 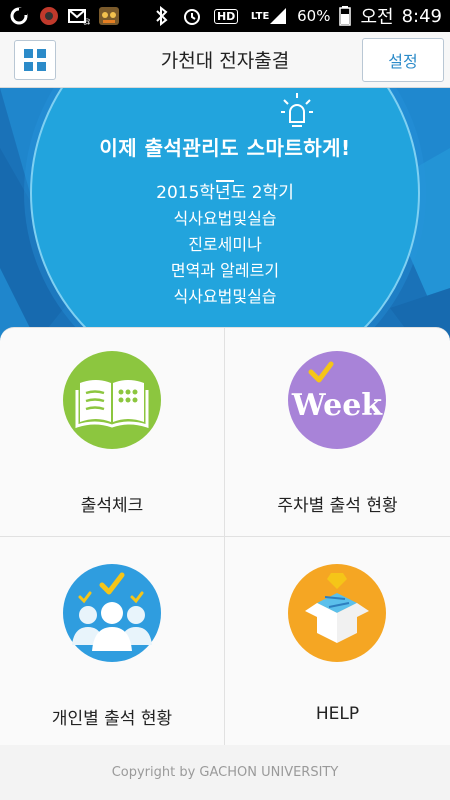 I want to click on game-notification-icon, so click(x=109, y=16).